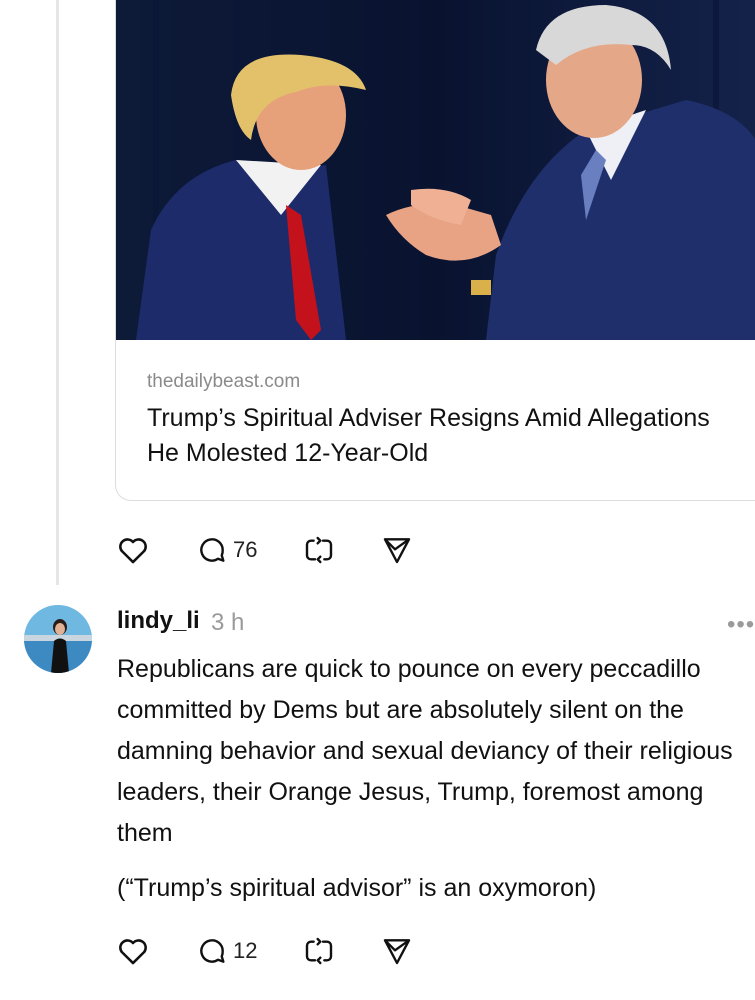  I want to click on reply-count: 12, so click(245, 950).